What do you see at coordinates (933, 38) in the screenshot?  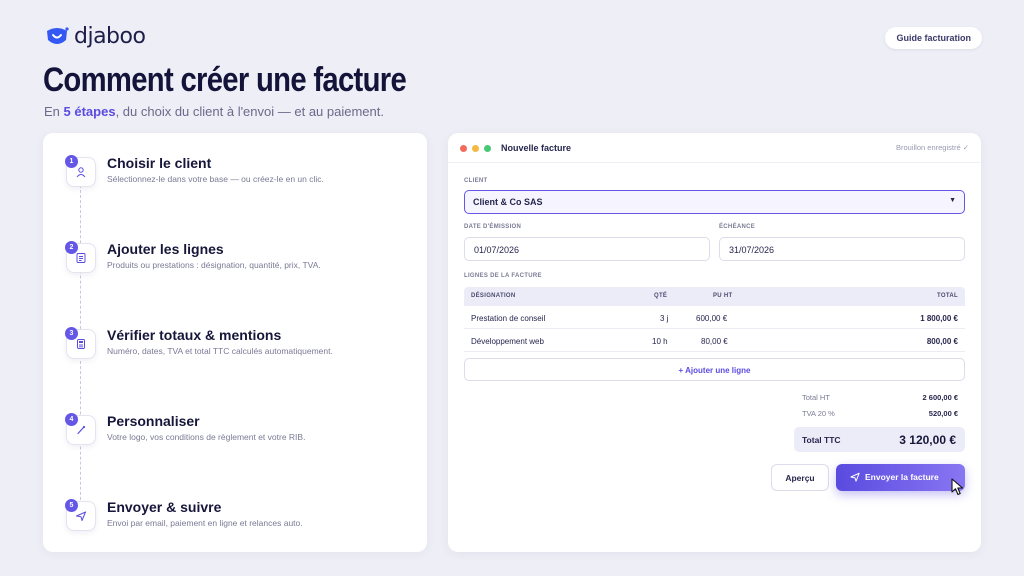 I see `guide-facturation-button: Guide facturation` at bounding box center [933, 38].